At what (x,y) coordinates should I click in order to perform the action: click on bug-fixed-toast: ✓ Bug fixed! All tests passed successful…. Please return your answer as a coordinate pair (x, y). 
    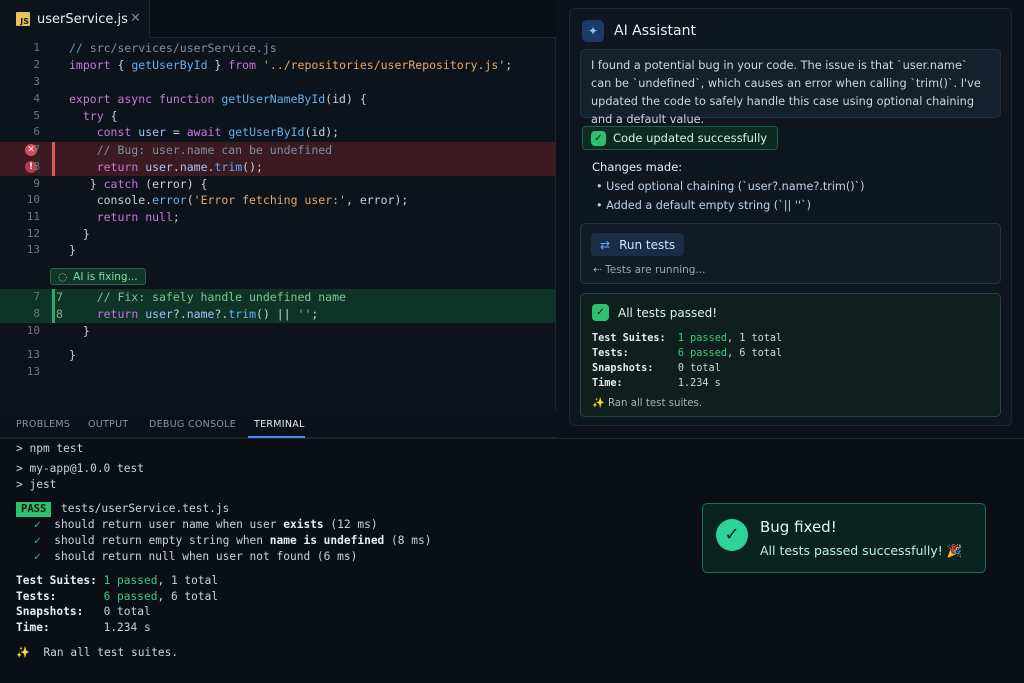
    Looking at the image, I should click on (844, 538).